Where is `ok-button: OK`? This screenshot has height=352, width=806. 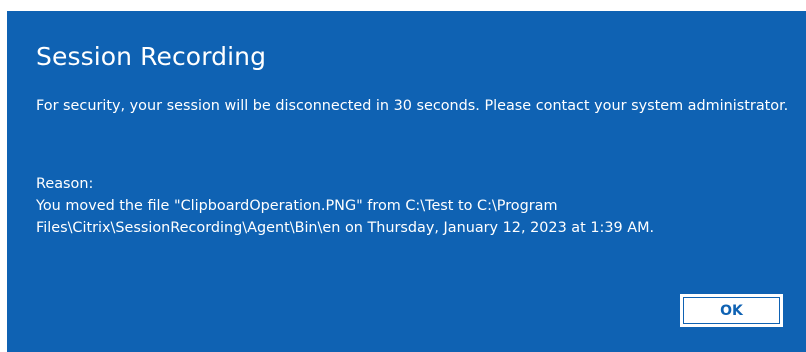 ok-button: OK is located at coordinates (731, 310).